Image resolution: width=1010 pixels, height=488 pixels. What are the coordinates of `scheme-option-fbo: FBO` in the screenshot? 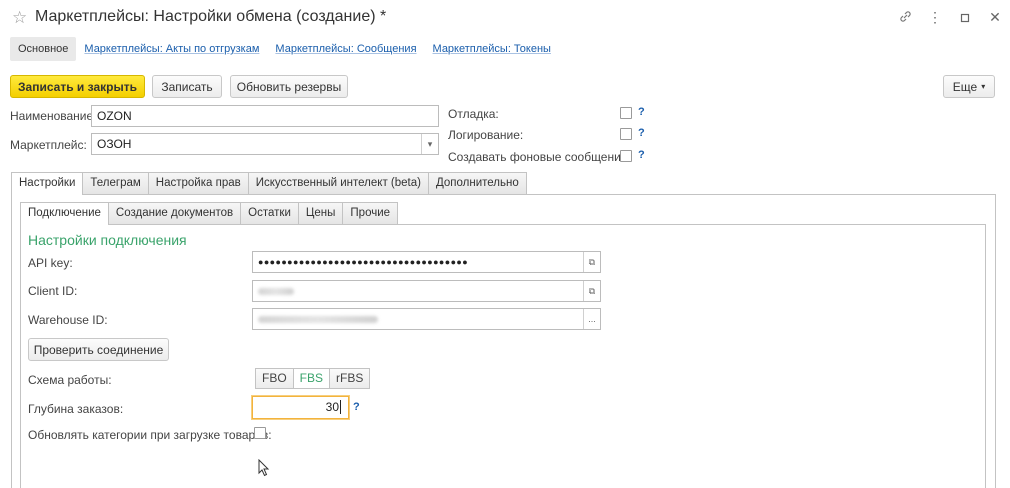 It's located at (274, 378).